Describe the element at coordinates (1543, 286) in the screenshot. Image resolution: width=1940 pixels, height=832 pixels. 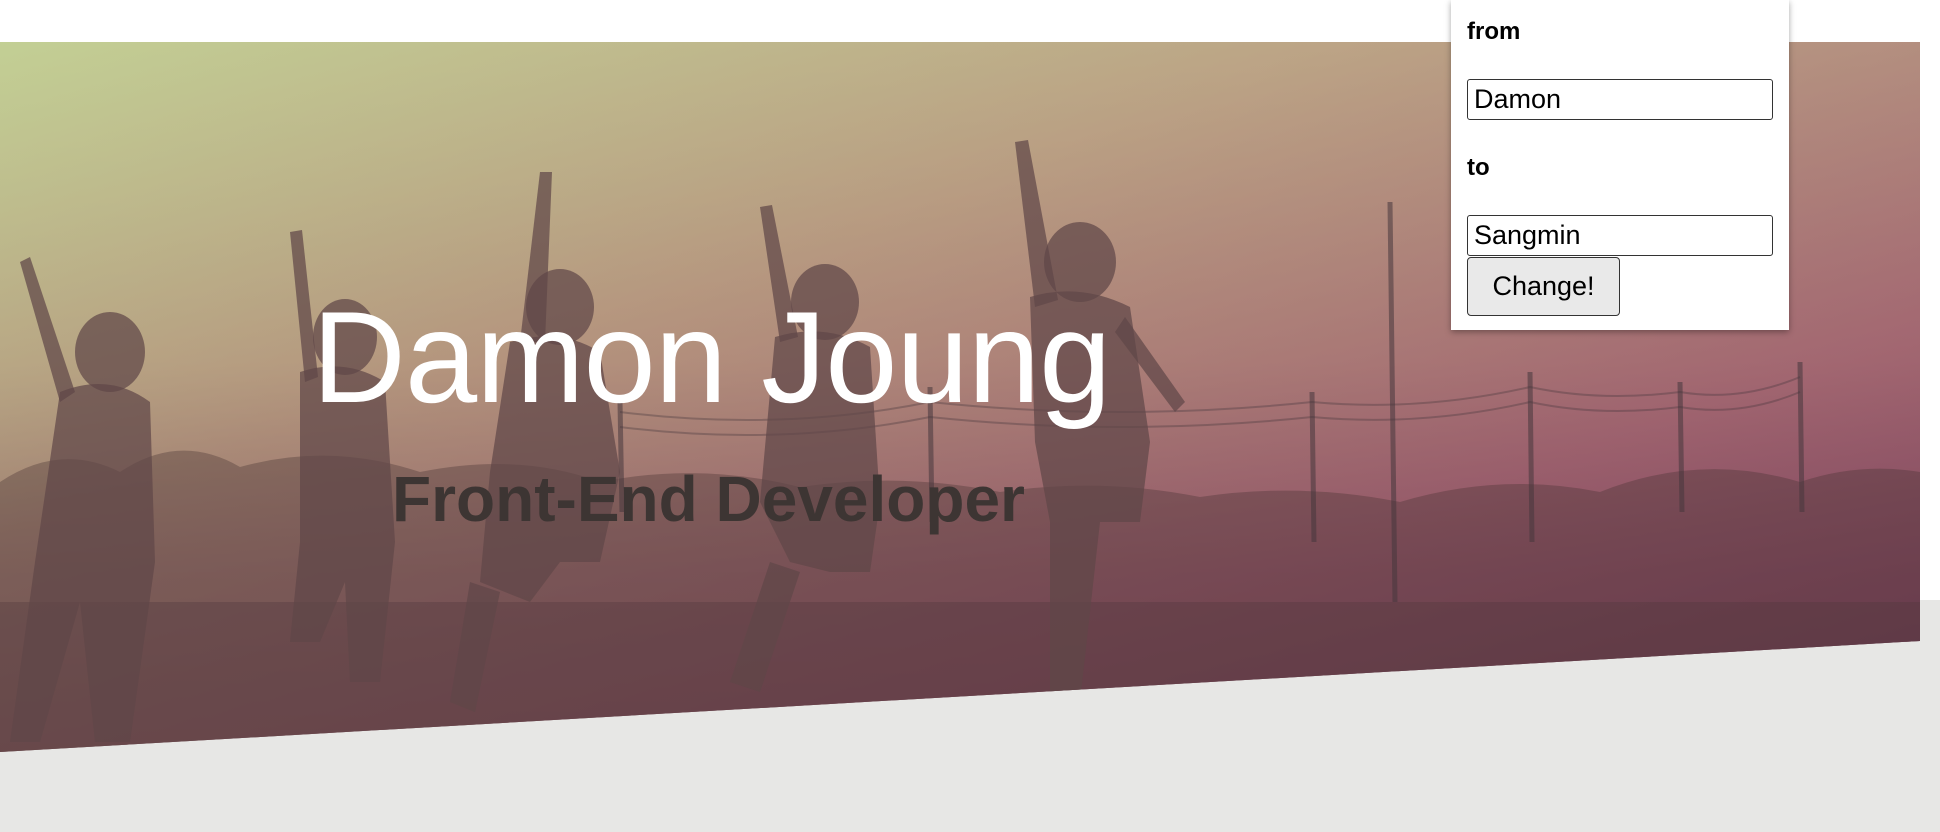
I see `change-button: Change!` at that location.